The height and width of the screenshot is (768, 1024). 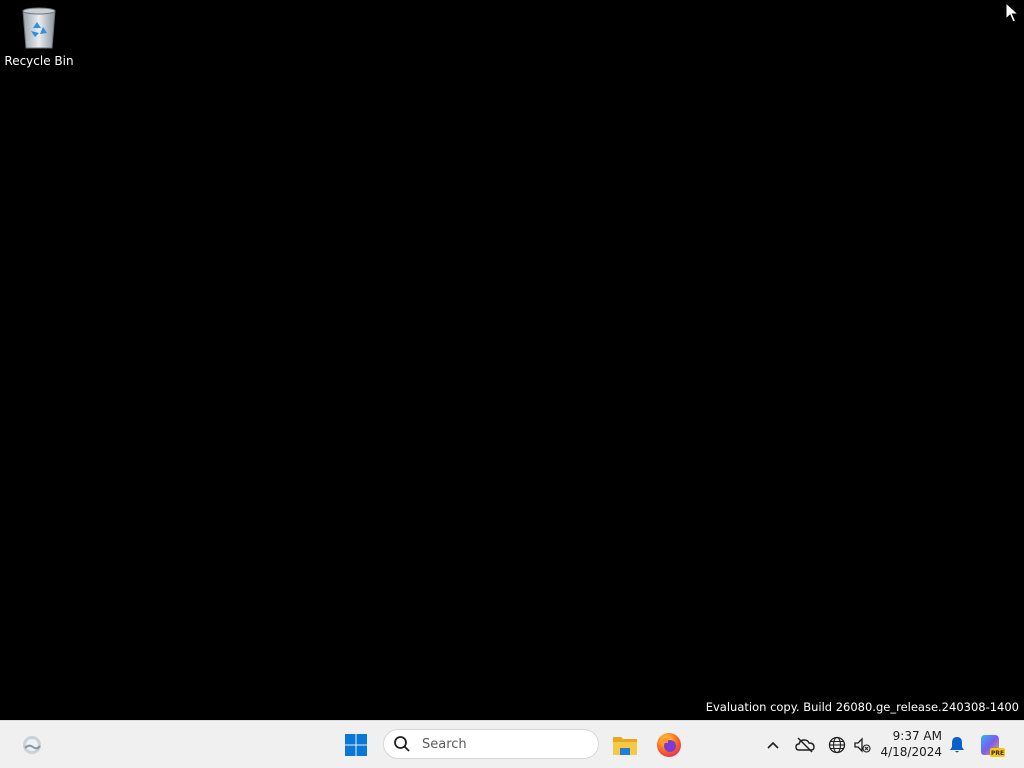 I want to click on taskbar-firefox-button, so click(x=669, y=745).